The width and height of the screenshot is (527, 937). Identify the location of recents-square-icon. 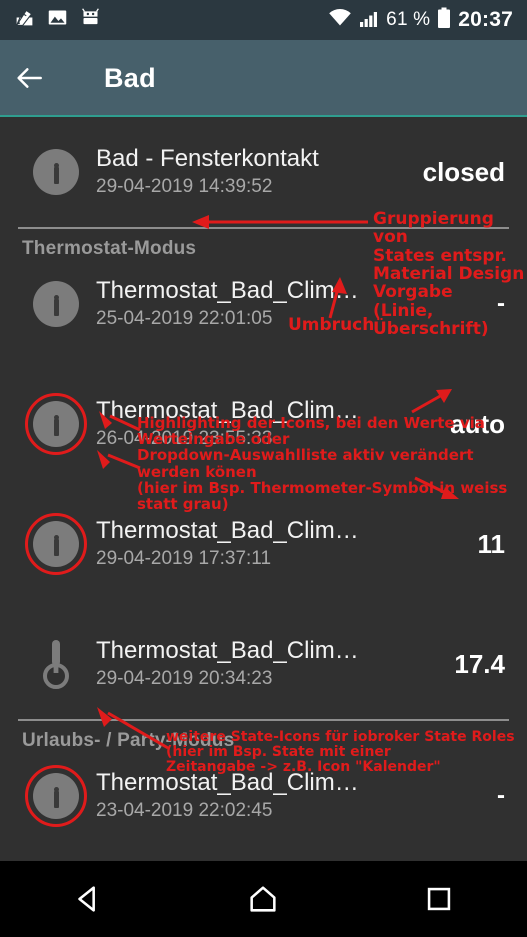
(439, 899).